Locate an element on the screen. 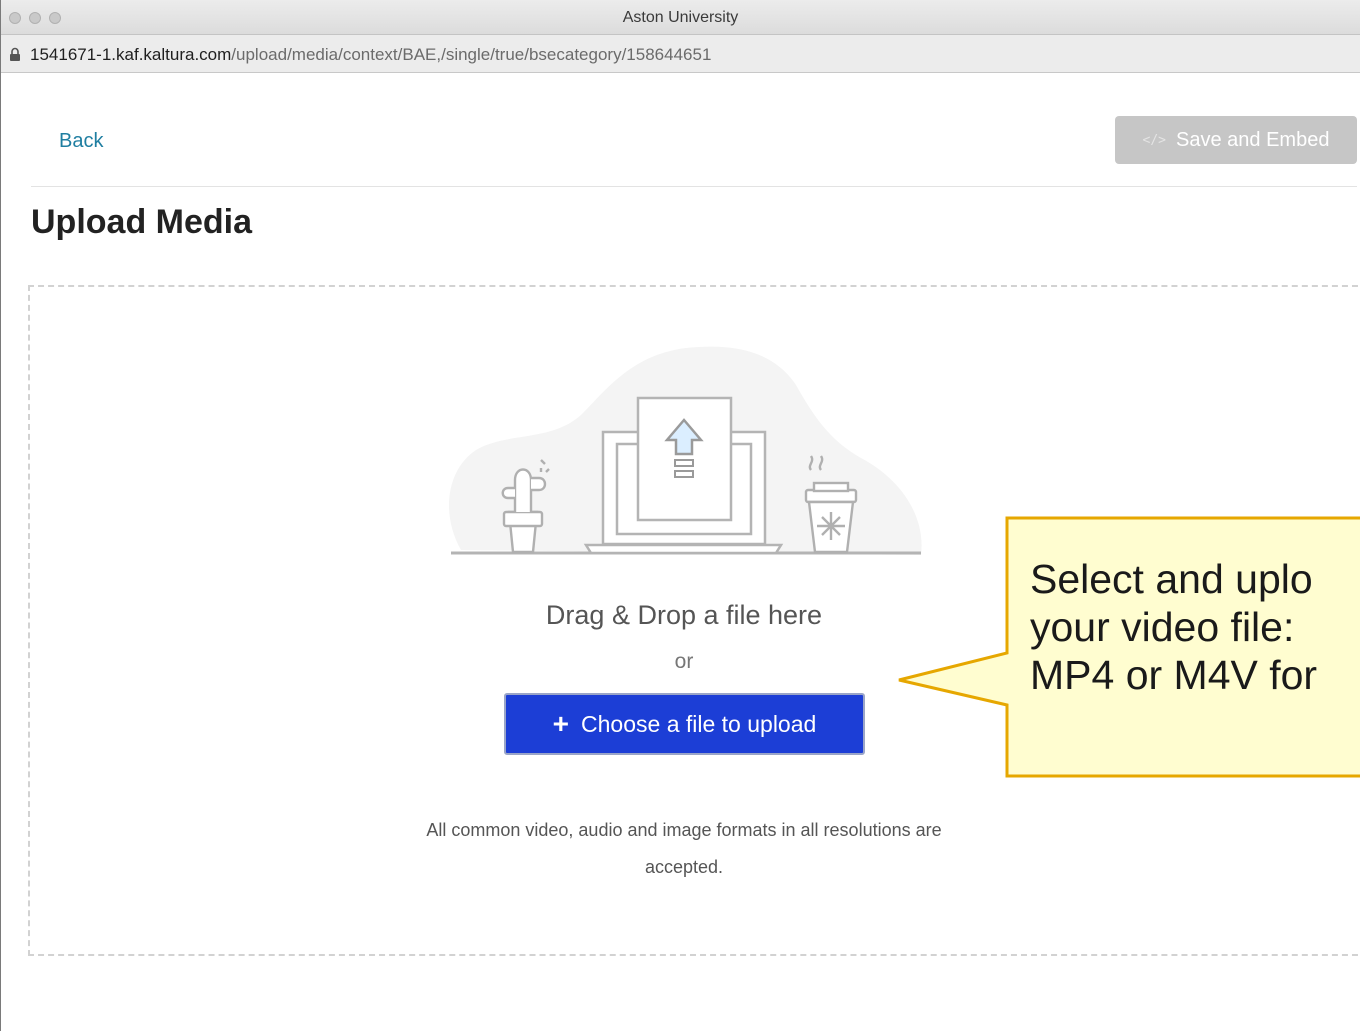  lock-icon is located at coordinates (15, 54).